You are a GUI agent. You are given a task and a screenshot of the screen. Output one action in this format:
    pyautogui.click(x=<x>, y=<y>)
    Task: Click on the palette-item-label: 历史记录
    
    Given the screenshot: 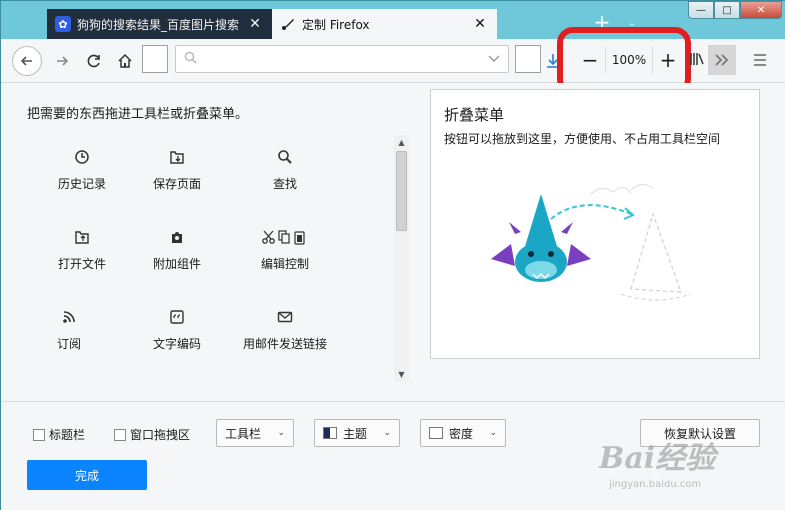 What is the action you would take?
    pyautogui.click(x=81, y=184)
    